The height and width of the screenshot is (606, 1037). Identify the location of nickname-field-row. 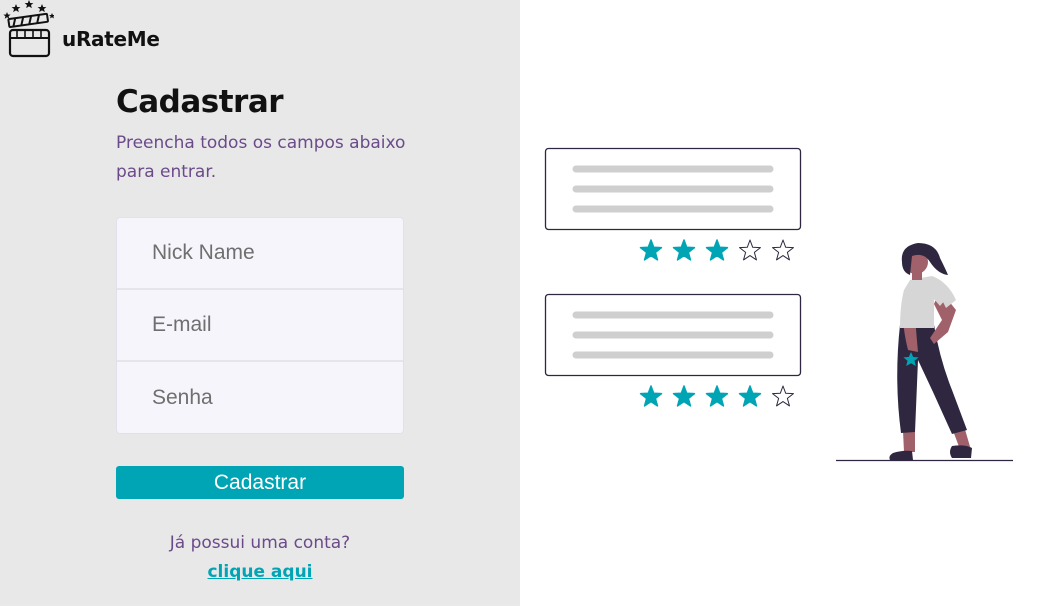
(260, 254).